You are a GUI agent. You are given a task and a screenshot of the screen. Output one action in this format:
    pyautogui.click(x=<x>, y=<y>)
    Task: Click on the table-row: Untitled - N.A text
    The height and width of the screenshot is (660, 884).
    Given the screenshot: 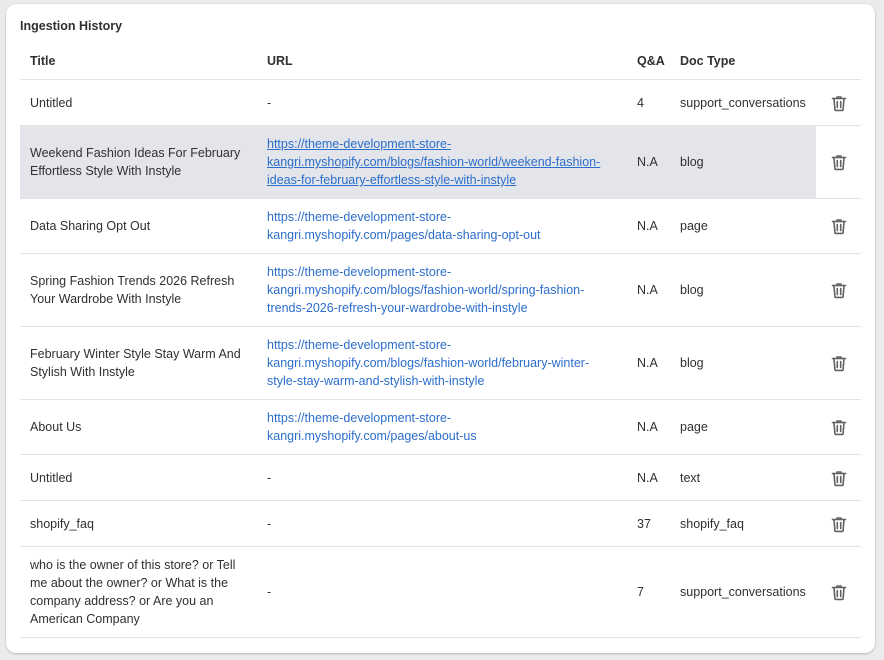 What is the action you would take?
    pyautogui.click(x=440, y=477)
    